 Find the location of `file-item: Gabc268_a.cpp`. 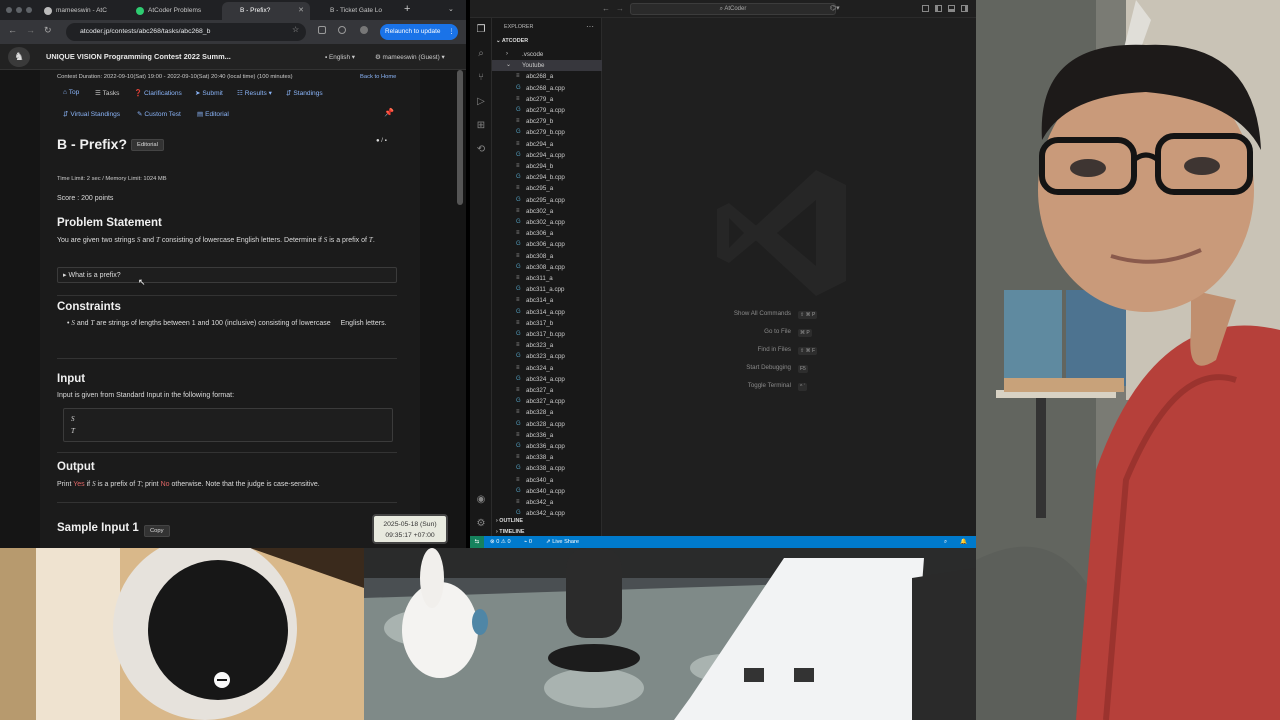

file-item: Gabc268_a.cpp is located at coordinates (547, 88).